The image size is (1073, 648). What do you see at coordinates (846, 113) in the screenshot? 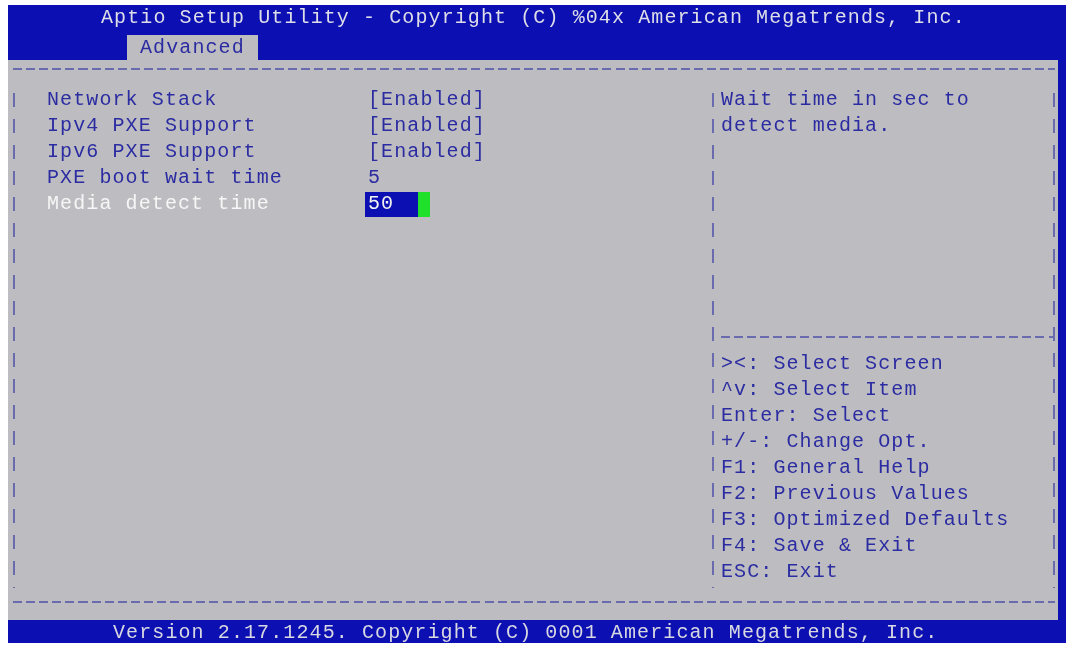
I see `help-text: Wait time in sec to detect media.` at bounding box center [846, 113].